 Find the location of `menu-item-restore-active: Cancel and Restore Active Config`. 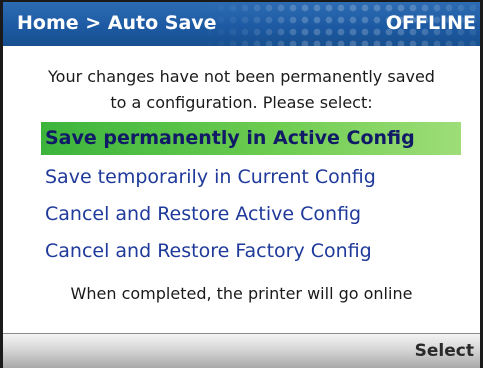

menu-item-restore-active: Cancel and Restore Active Config is located at coordinates (251, 214).